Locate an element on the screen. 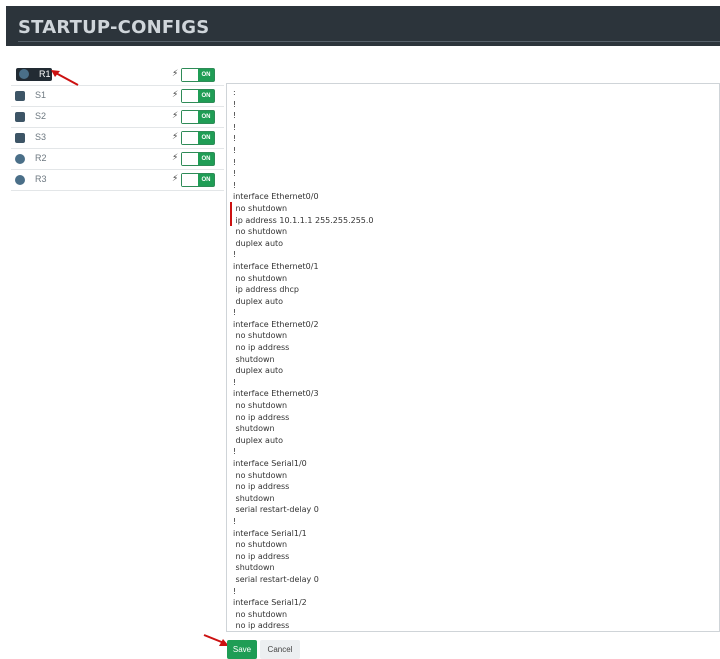 This screenshot has height=659, width=720. node-label: S3 is located at coordinates (41, 137).